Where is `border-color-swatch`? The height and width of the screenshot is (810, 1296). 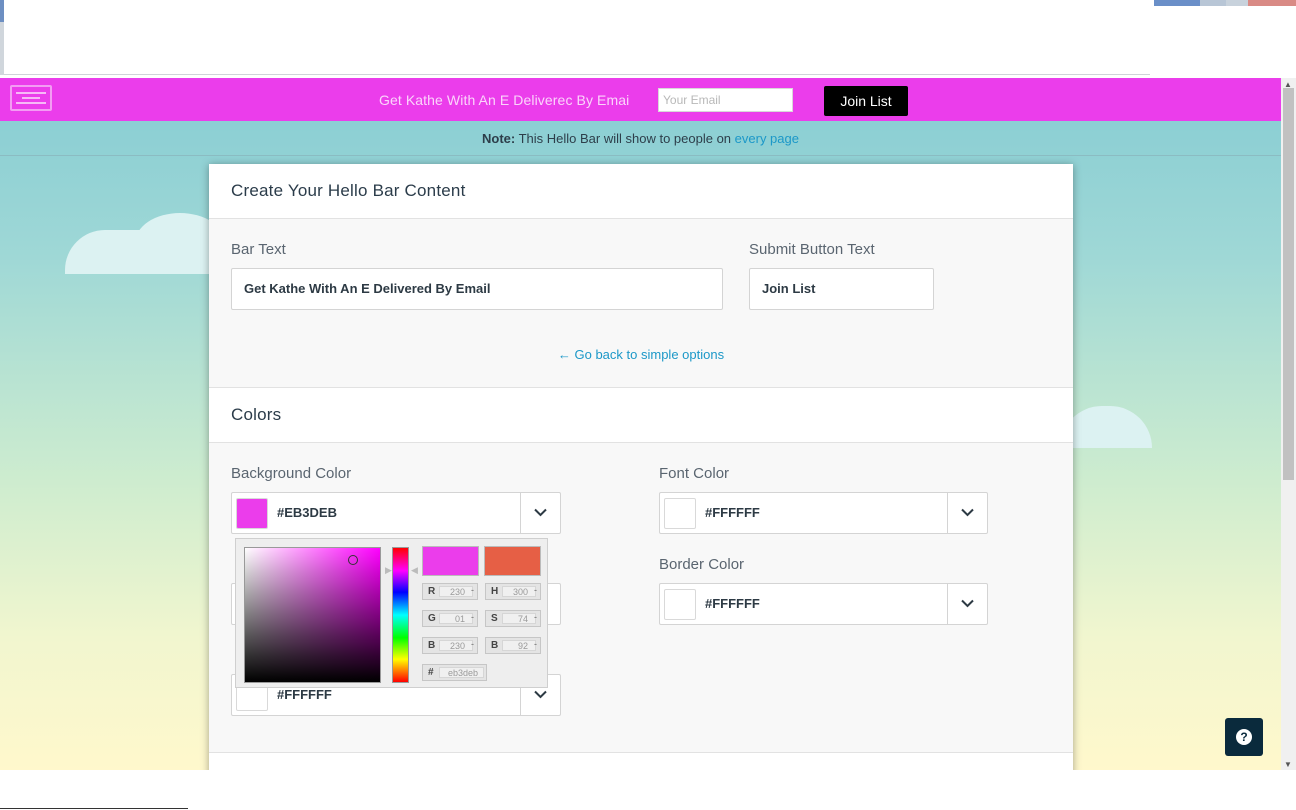 border-color-swatch is located at coordinates (680, 604).